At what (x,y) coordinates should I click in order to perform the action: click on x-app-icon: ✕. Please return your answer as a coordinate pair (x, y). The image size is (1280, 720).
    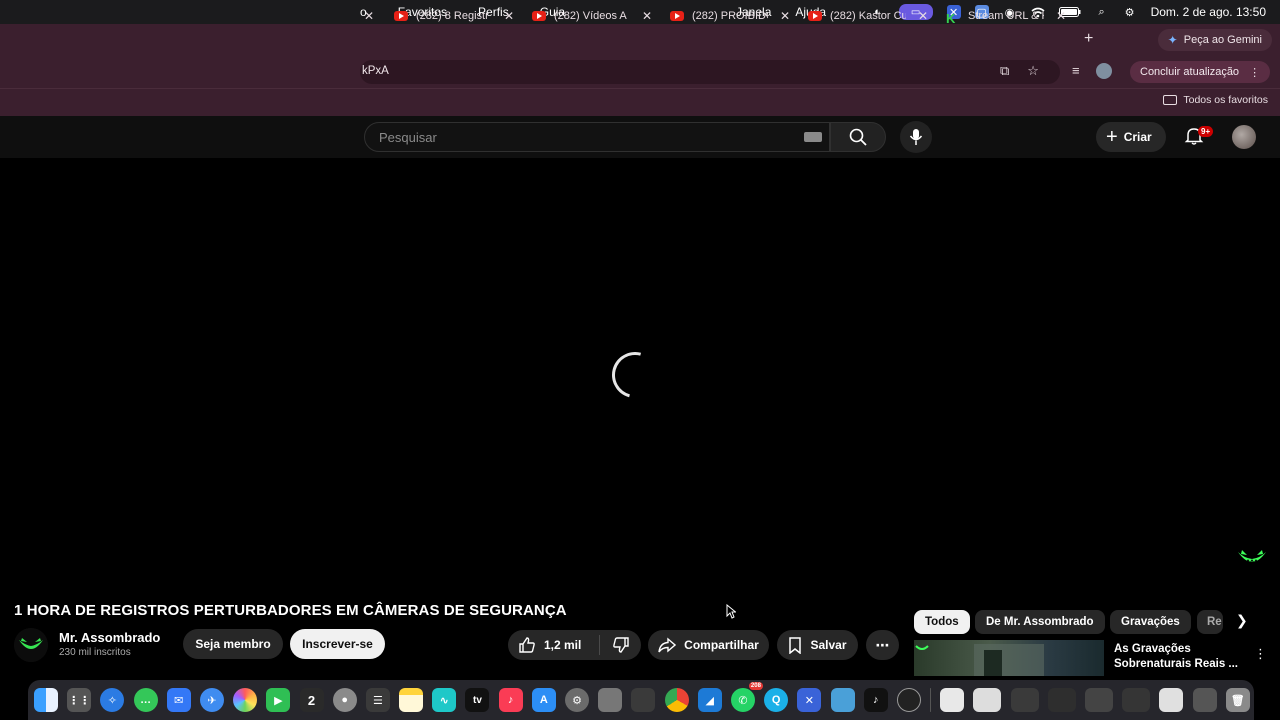
    Looking at the image, I should click on (809, 700).